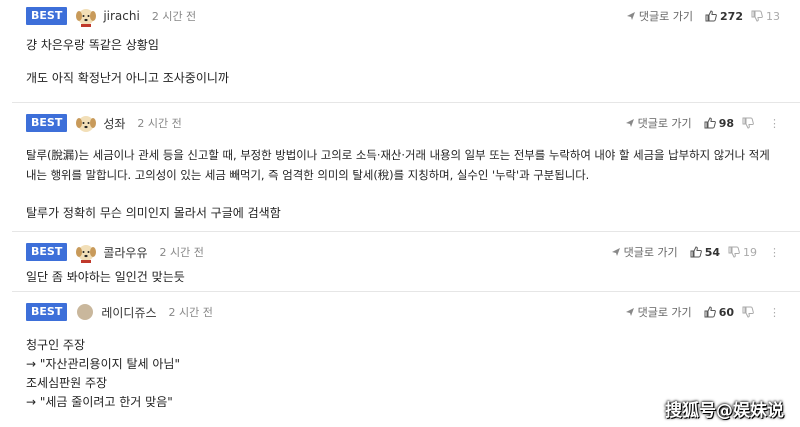 The image size is (800, 427). I want to click on downvote-count: 13, so click(773, 16).